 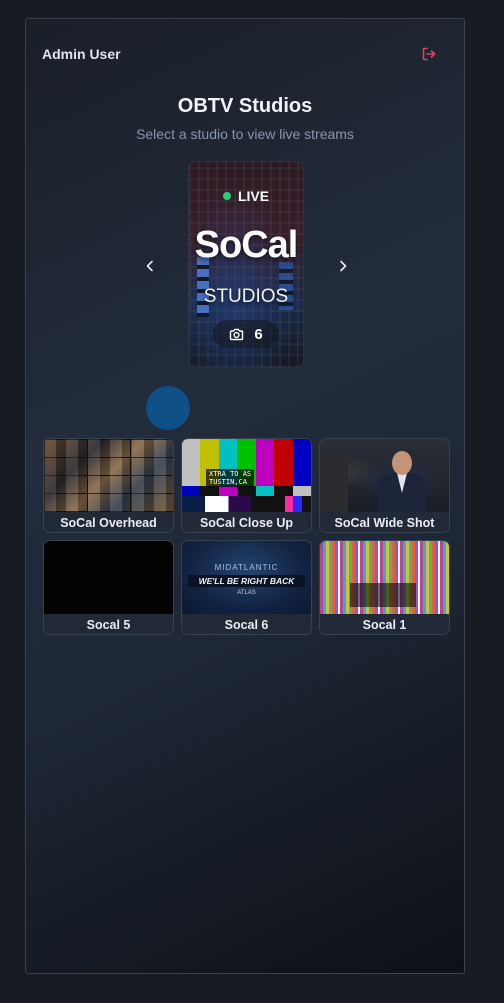 What do you see at coordinates (401, 481) in the screenshot?
I see `anchor-figure` at bounding box center [401, 481].